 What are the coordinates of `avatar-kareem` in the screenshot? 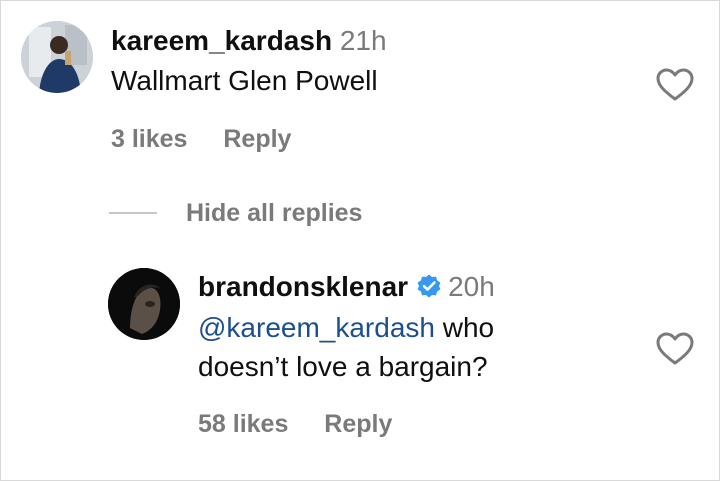 It's located at (57, 57).